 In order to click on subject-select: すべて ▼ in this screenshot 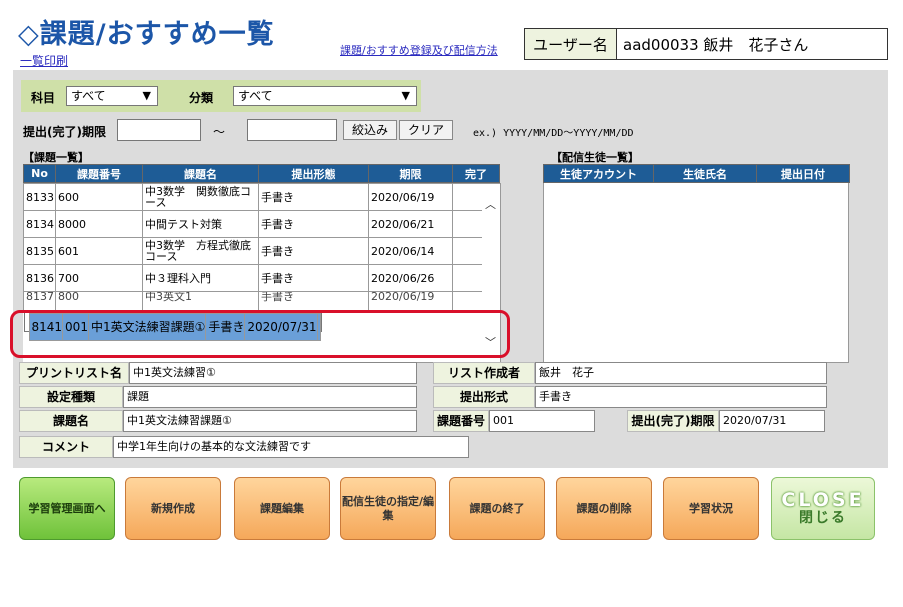, I will do `click(112, 96)`.